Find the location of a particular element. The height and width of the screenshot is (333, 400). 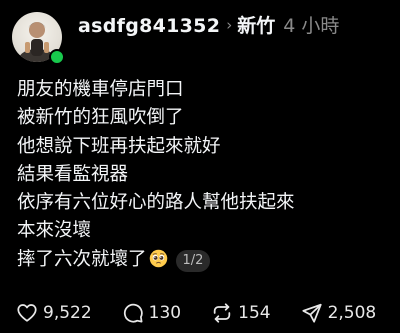

post-text-line: 被新竹的狂風吹倒了 is located at coordinates (100, 118).